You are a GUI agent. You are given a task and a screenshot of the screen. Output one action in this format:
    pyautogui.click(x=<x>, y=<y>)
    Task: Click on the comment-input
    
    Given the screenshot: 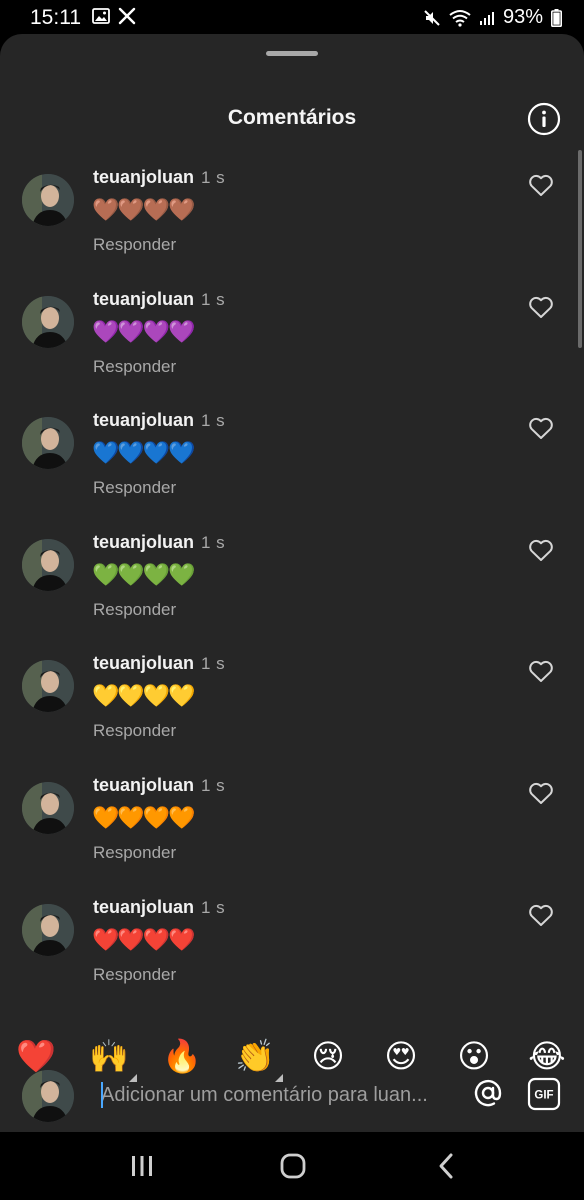 What is the action you would take?
    pyautogui.click(x=274, y=1095)
    